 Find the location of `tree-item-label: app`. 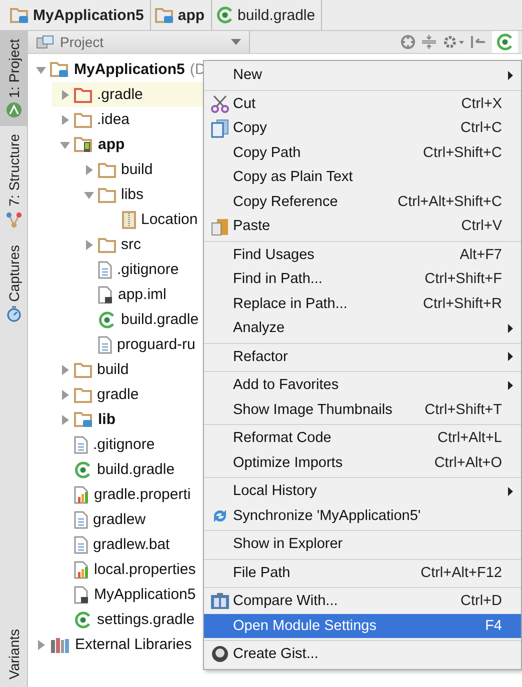

tree-item-label: app is located at coordinates (111, 144).